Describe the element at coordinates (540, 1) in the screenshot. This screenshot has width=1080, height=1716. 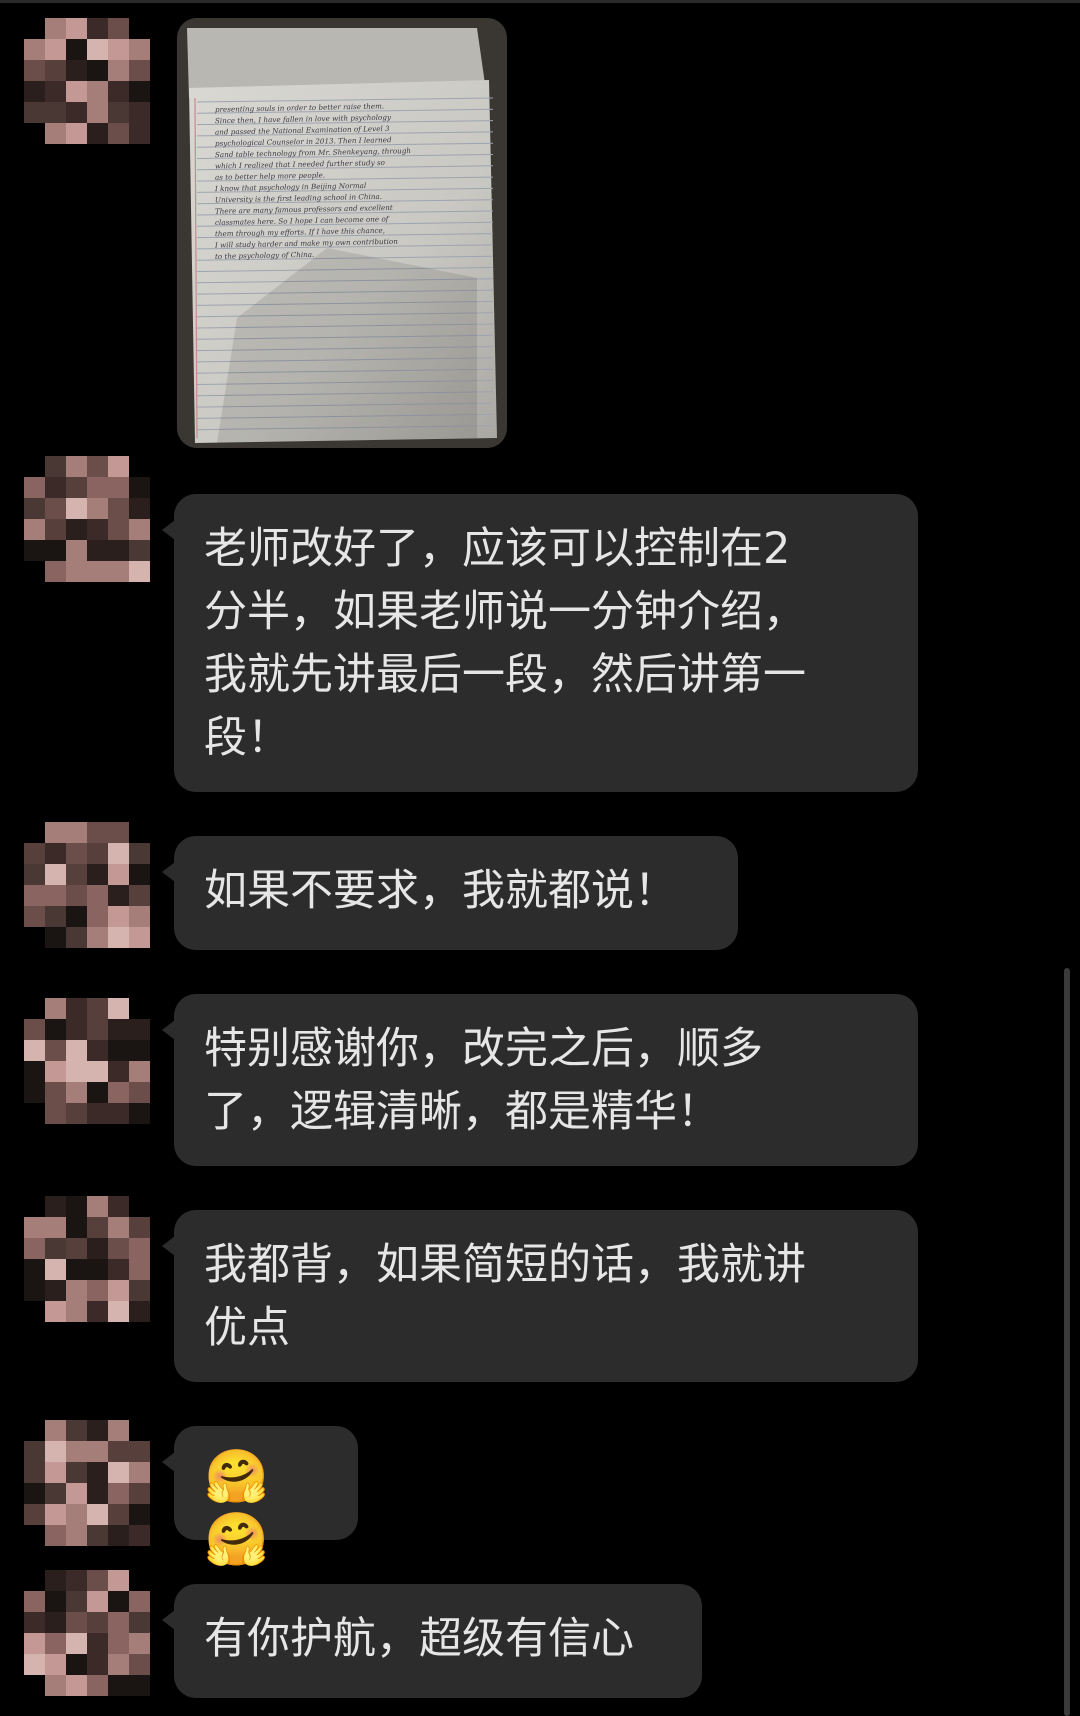
I see `top-divider` at that location.